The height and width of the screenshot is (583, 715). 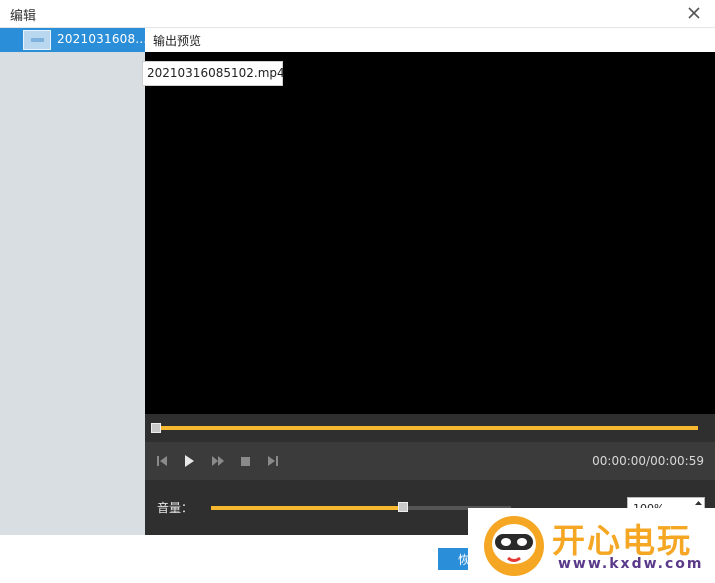 What do you see at coordinates (273, 461) in the screenshot?
I see `skip-next-icon` at bounding box center [273, 461].